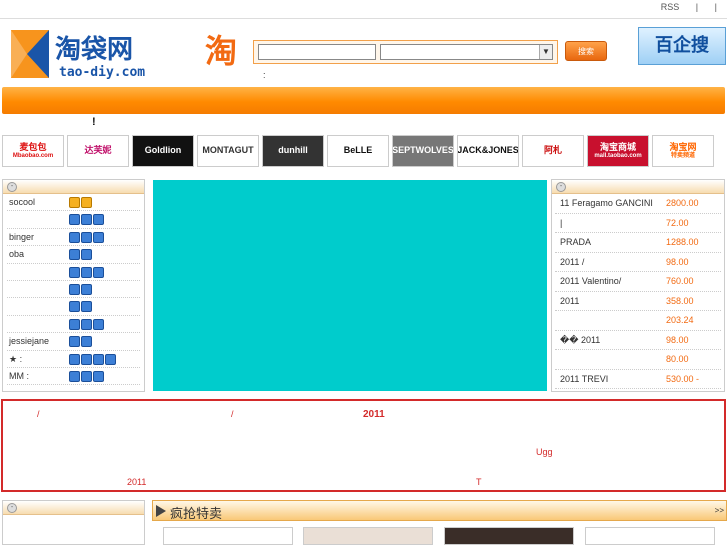  I want to click on product-title: 2011 TREVI, so click(584, 379).